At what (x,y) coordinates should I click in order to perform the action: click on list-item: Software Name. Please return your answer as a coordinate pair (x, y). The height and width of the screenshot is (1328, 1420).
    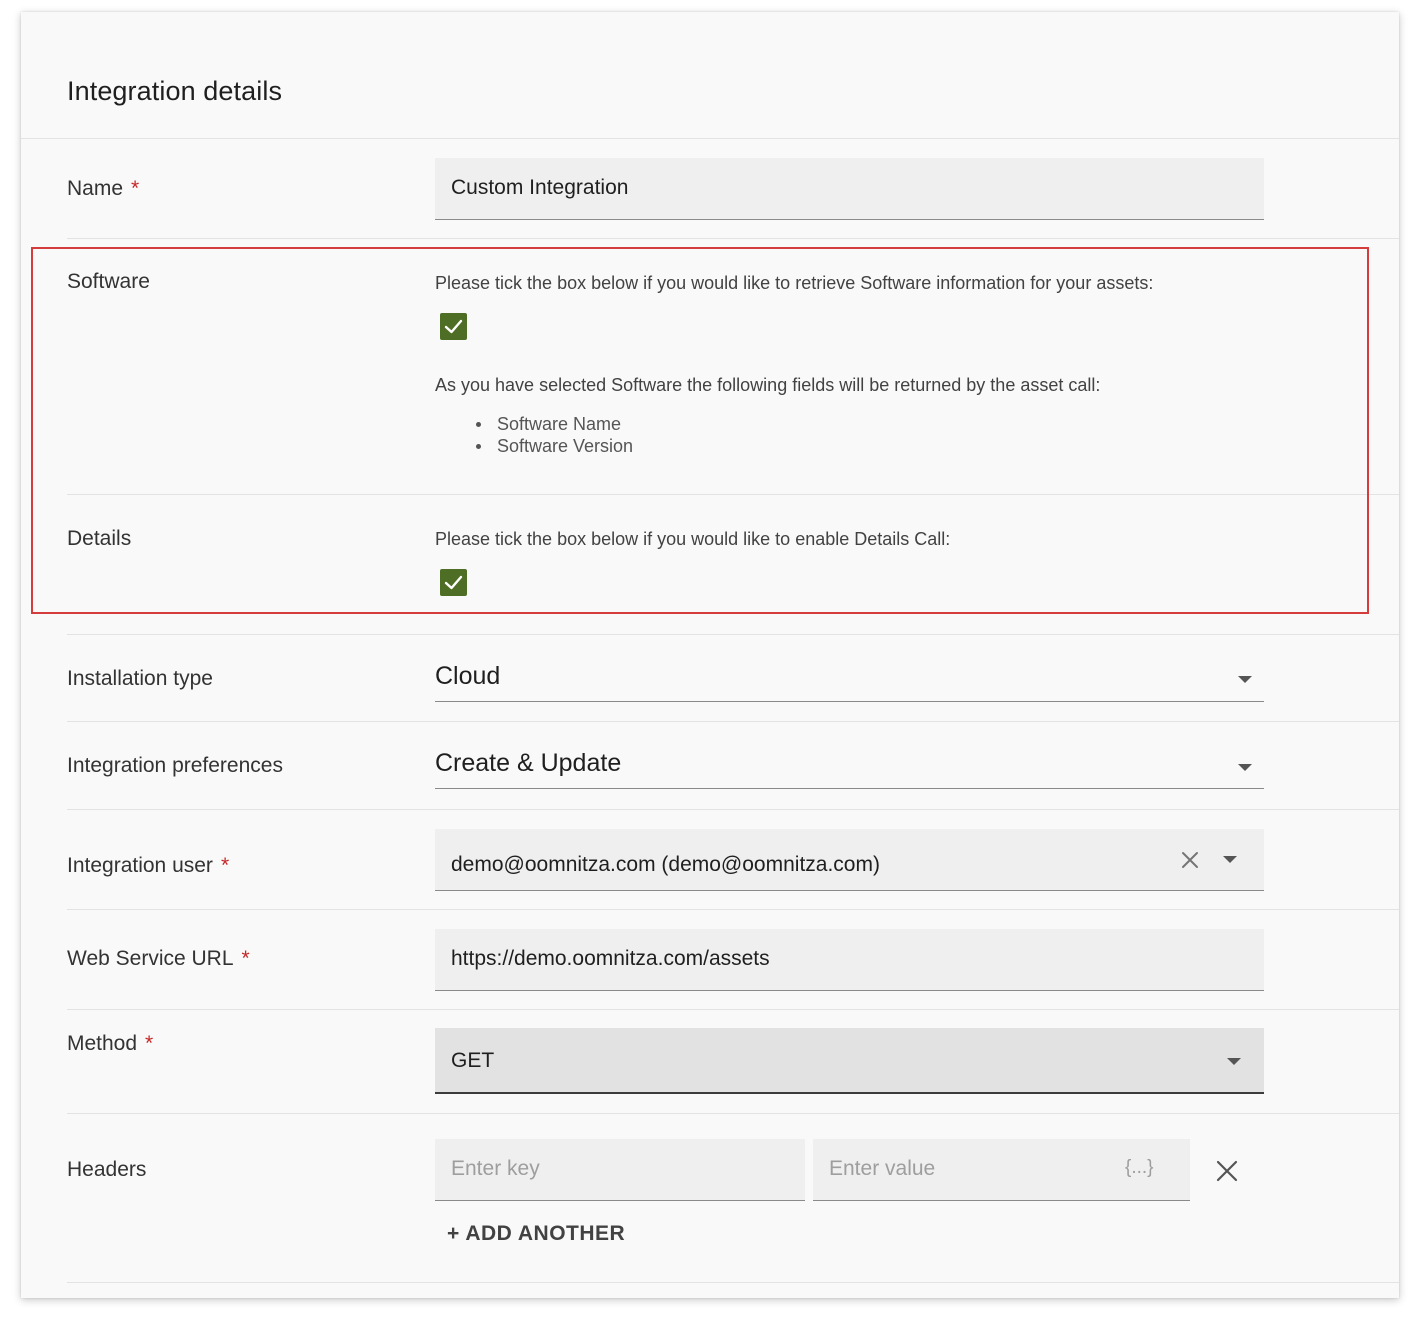
    Looking at the image, I should click on (554, 424).